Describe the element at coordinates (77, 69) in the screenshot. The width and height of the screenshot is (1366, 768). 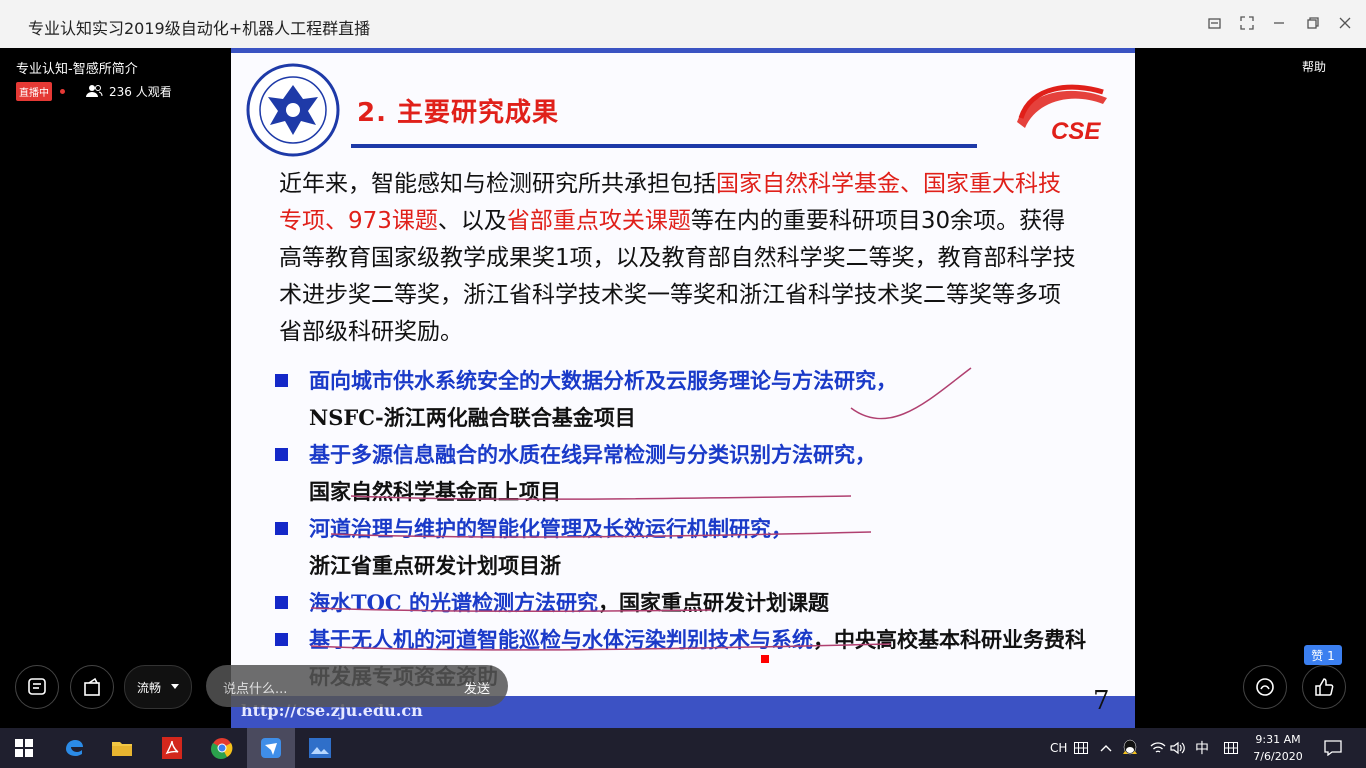
I see `stream-title: 专业认知-智感所简介` at that location.